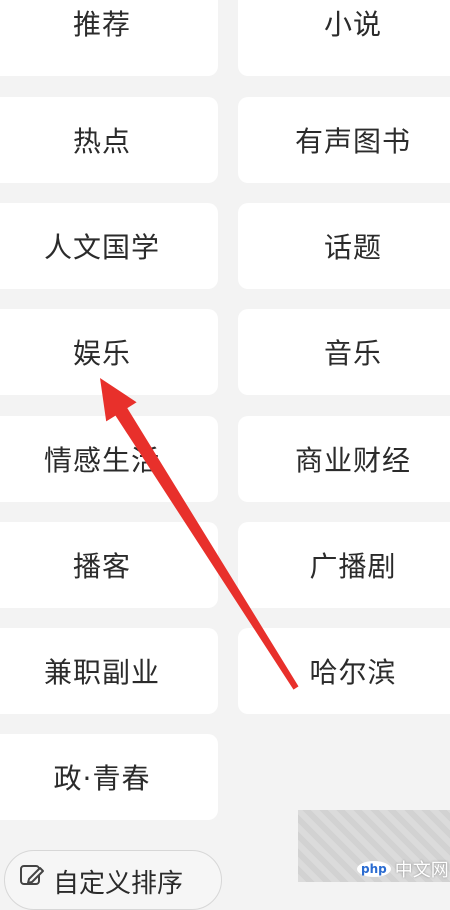  I want to click on category-tile-left-6: 播客, so click(109, 565).